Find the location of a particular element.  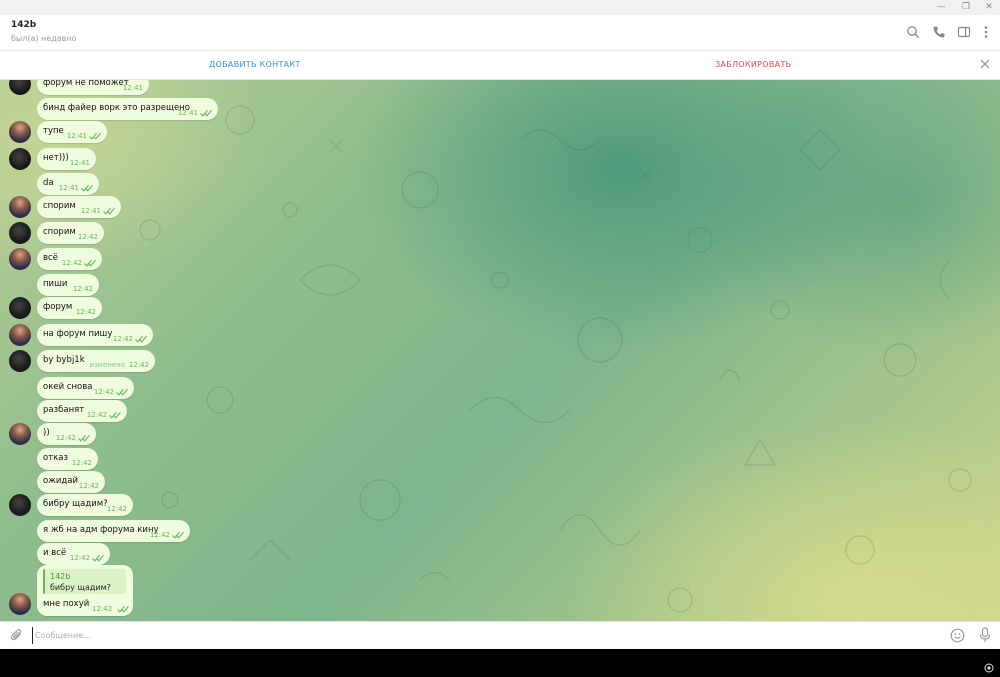

reply-message-bubble: 142b бибру щадим? мне похуй 12:42 is located at coordinates (85, 590).